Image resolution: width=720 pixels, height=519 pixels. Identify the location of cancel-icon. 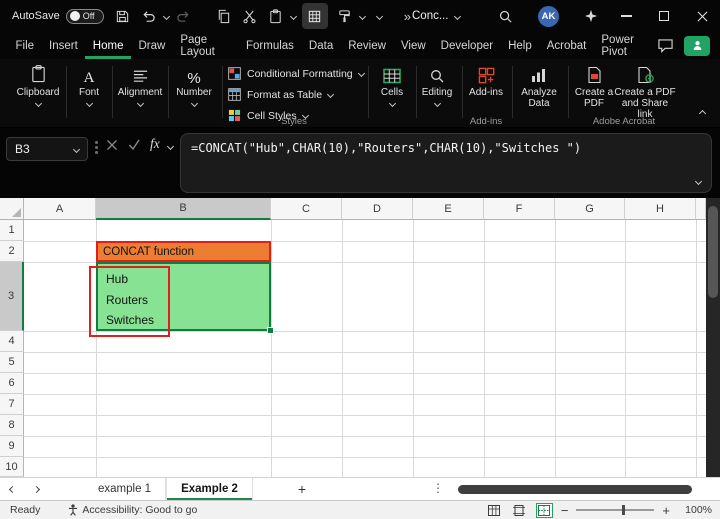
(112, 145).